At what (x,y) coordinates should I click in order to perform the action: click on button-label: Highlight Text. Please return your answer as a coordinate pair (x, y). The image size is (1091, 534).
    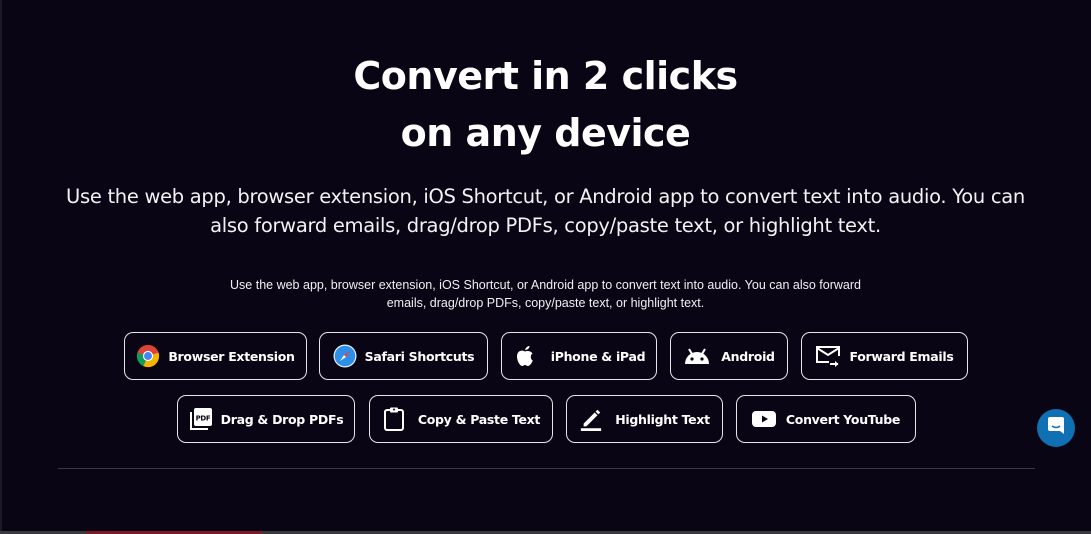
    Looking at the image, I should click on (662, 419).